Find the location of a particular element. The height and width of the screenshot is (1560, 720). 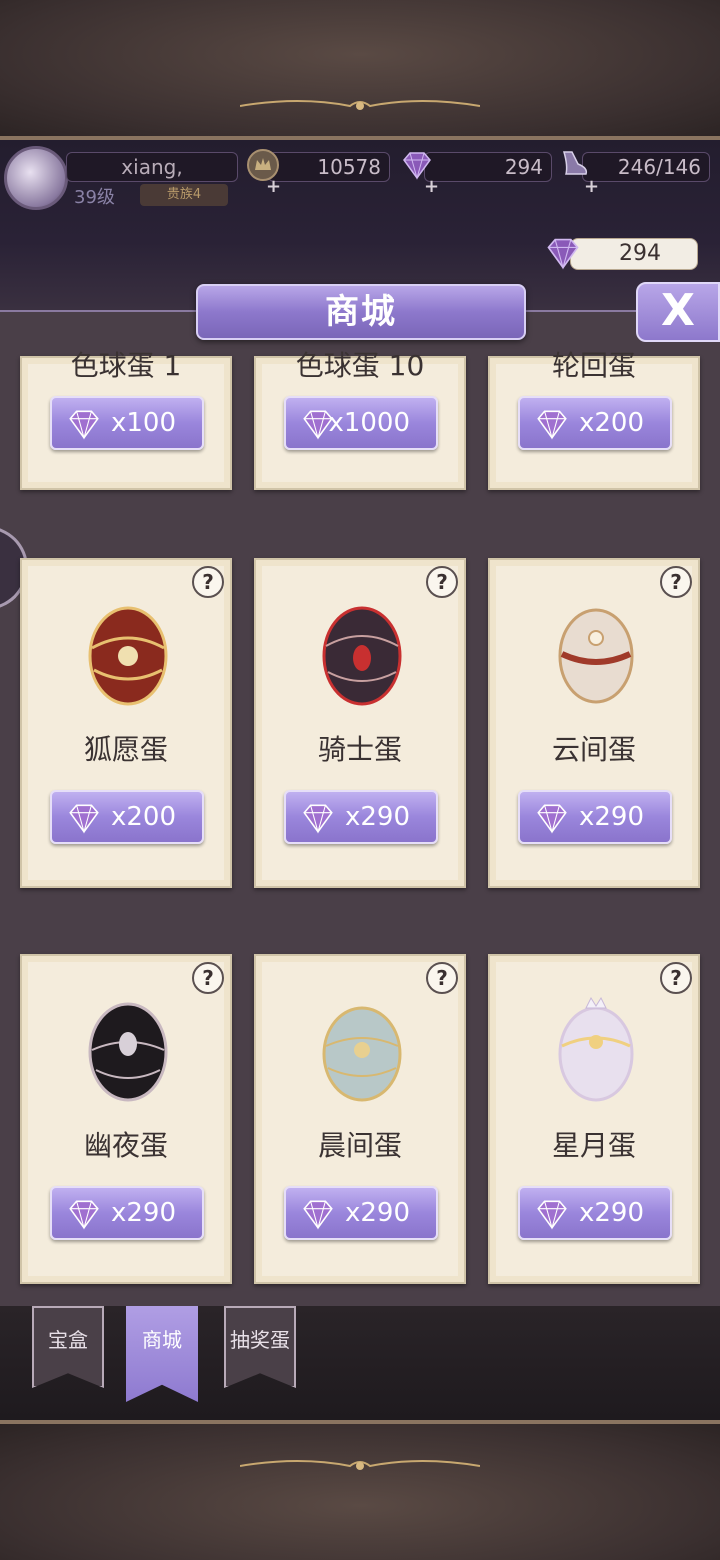

item-name: 星月蛋 is located at coordinates (593, 1145).